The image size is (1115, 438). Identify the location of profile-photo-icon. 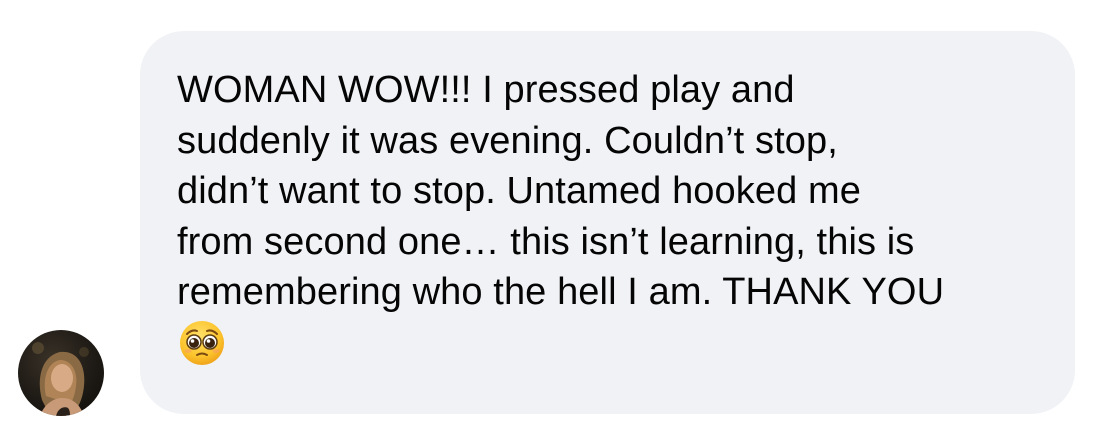
(60, 379).